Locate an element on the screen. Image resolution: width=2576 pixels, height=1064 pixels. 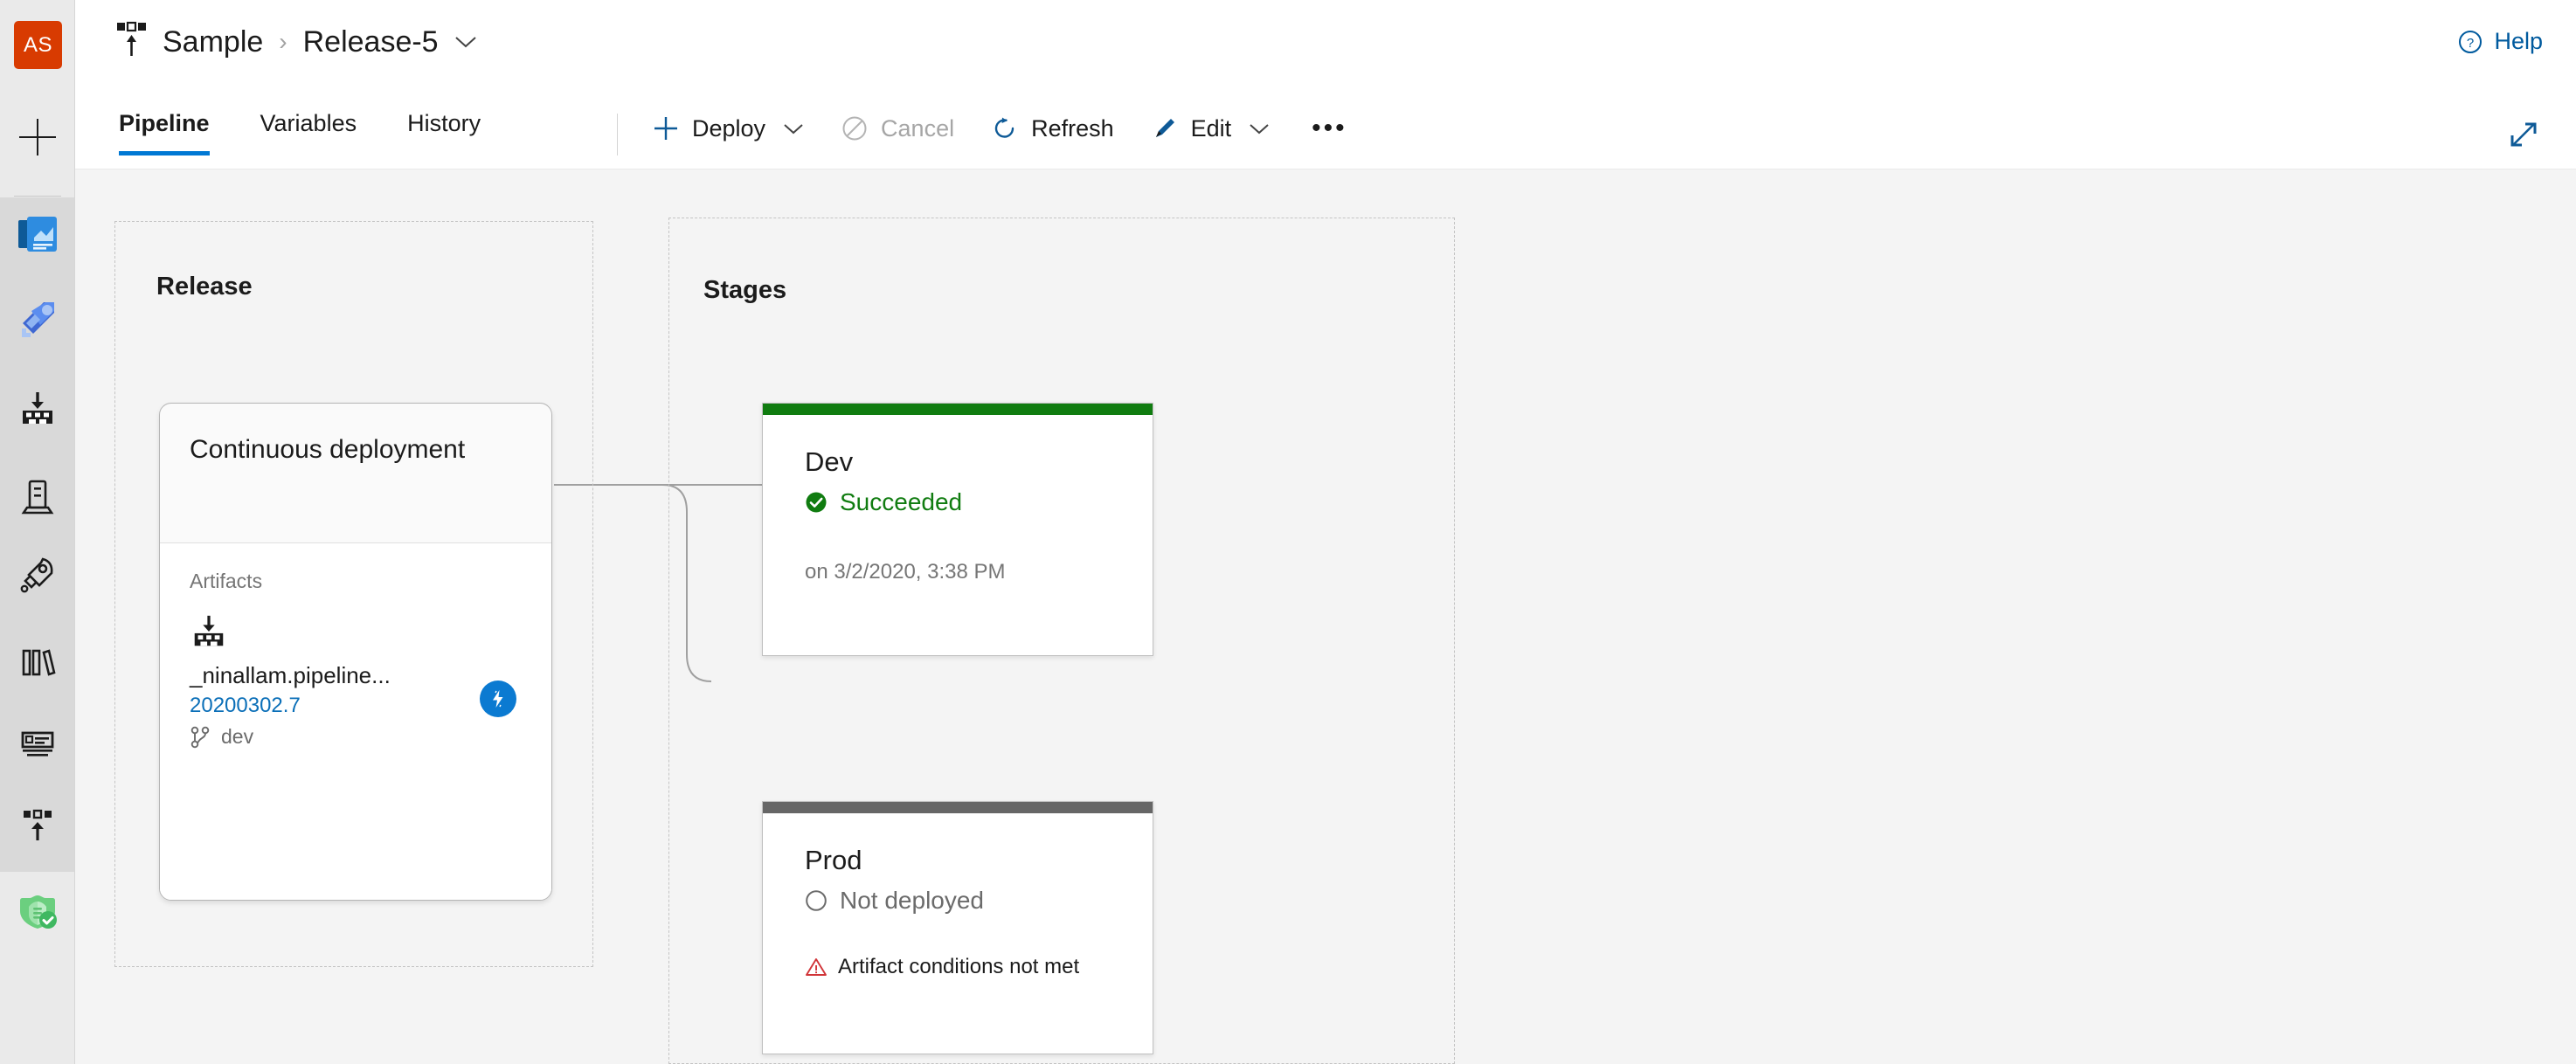
stage-status-bar-prod is located at coordinates (958, 807).